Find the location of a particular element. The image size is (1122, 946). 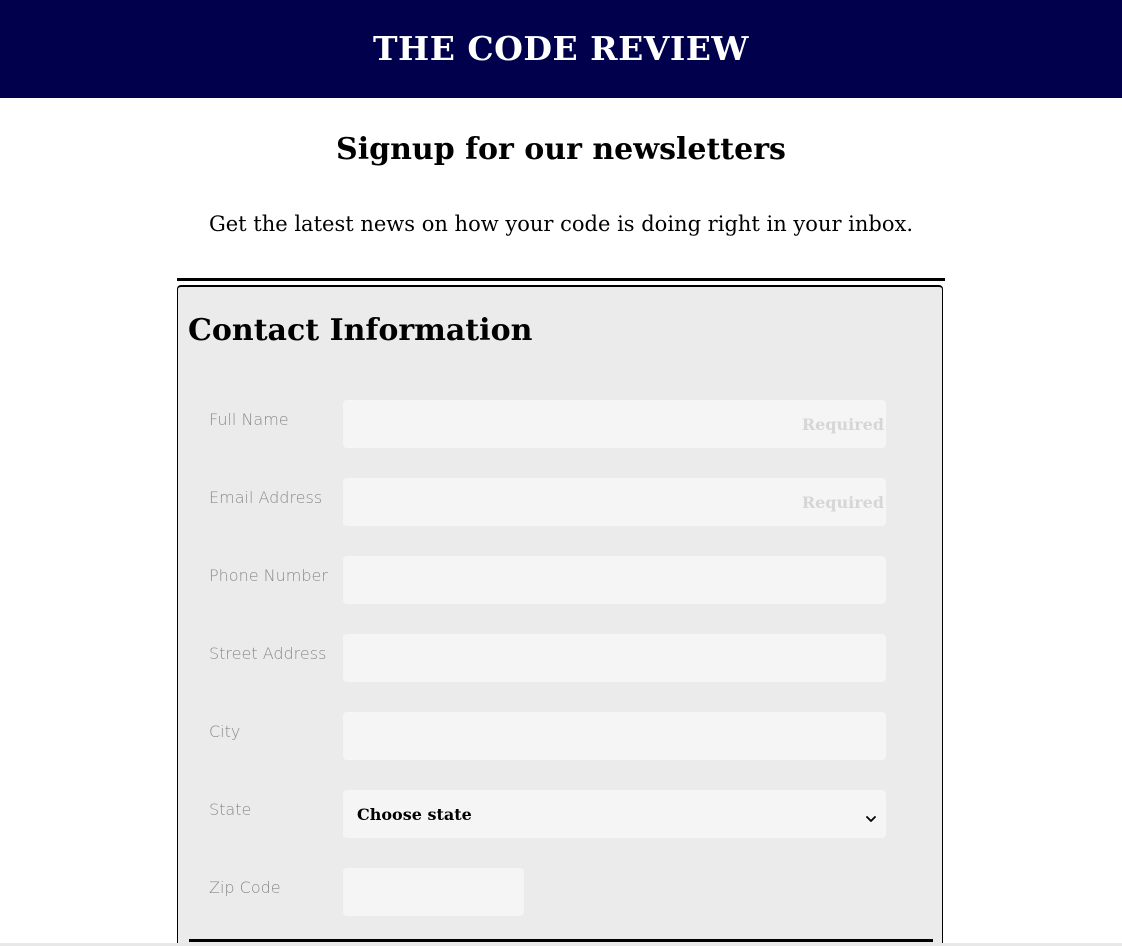

zip-input is located at coordinates (433, 892).